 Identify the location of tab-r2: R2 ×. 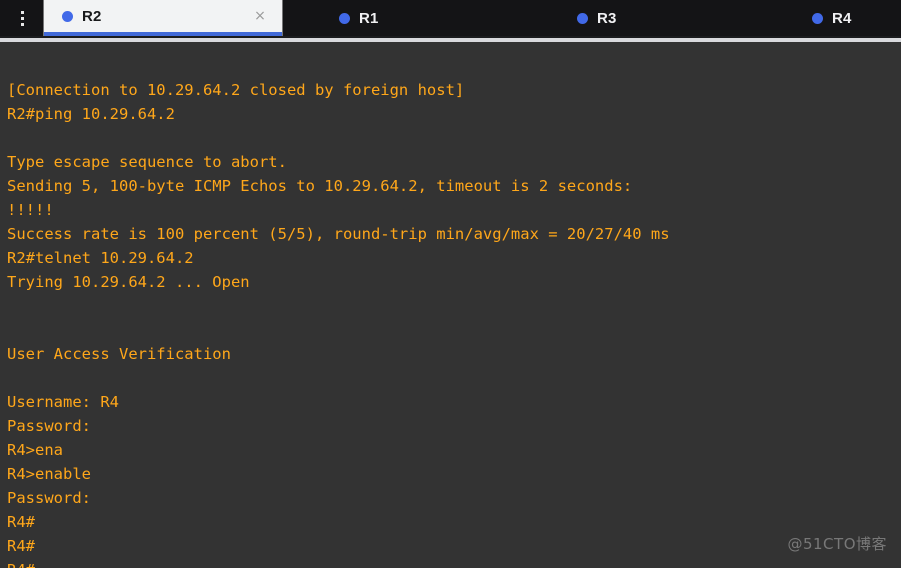
(163, 18).